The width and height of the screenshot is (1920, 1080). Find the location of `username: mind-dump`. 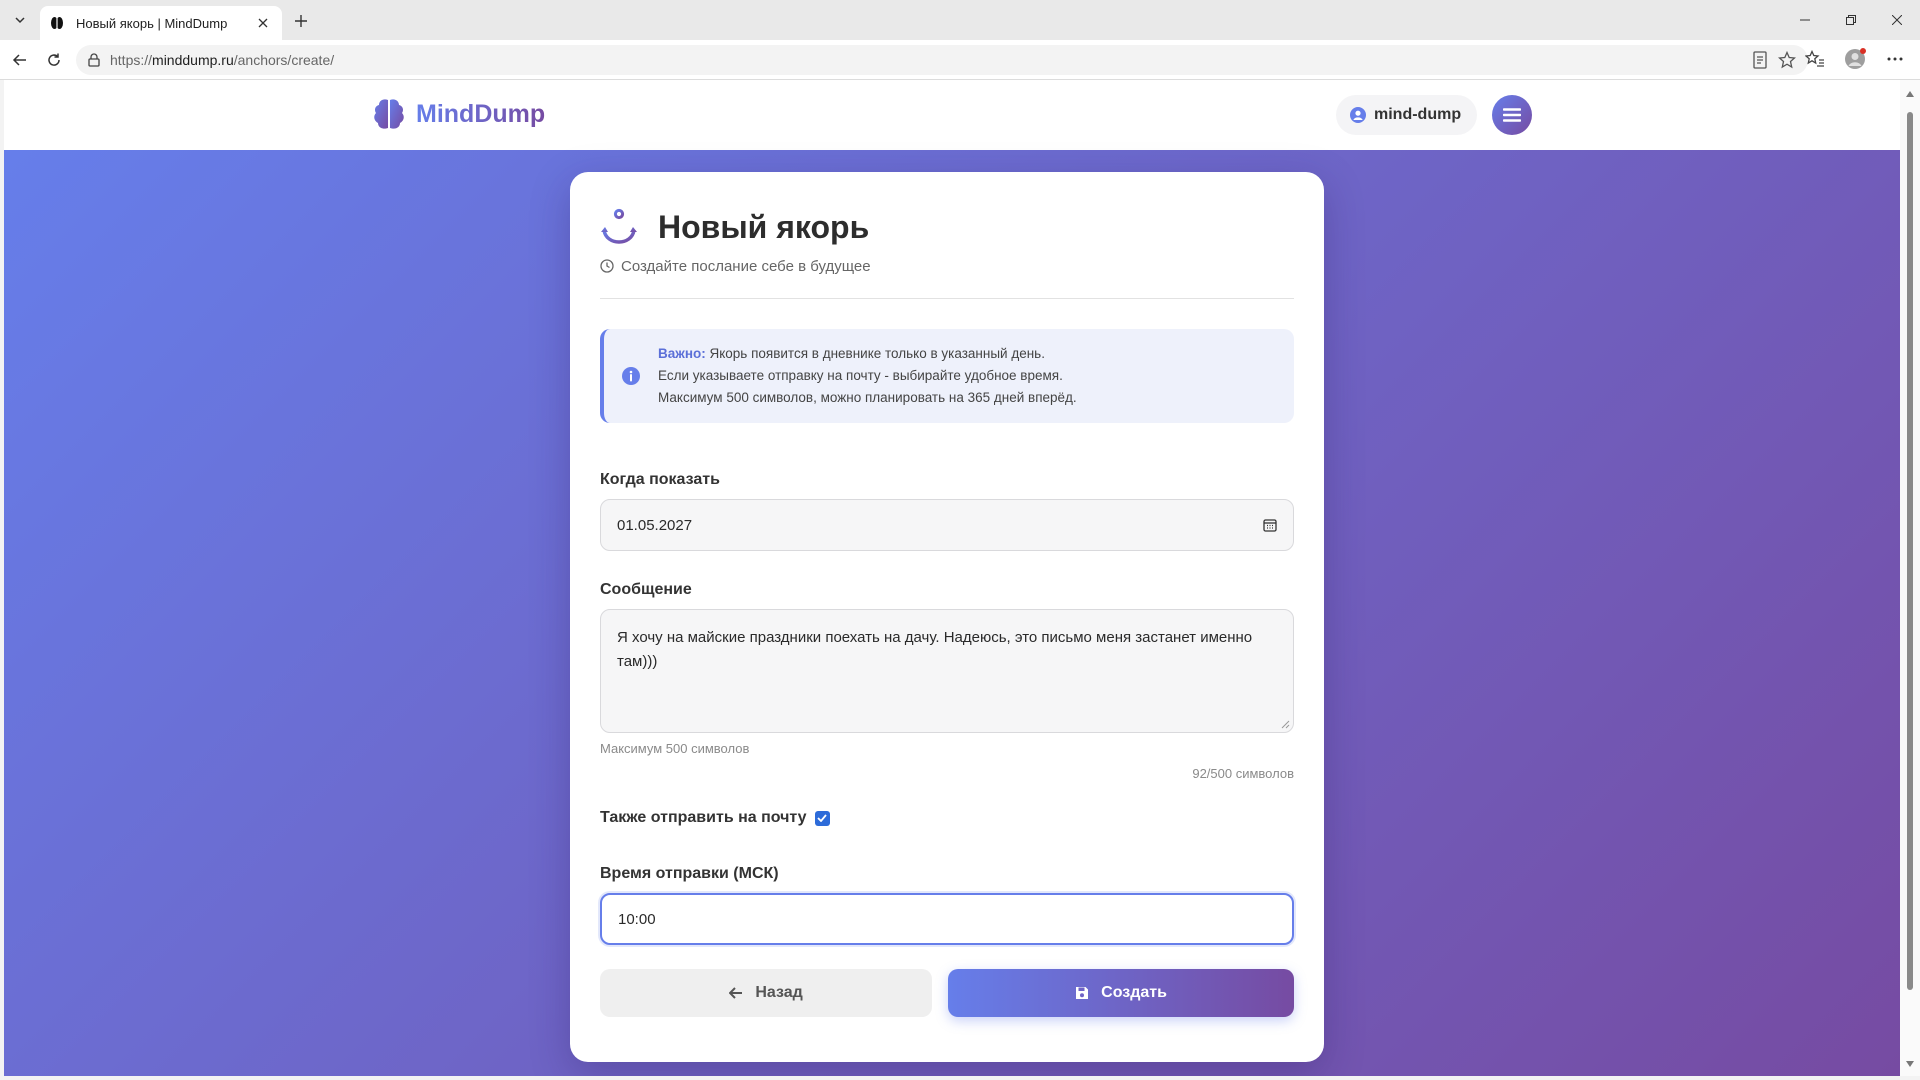

username: mind-dump is located at coordinates (1418, 114).